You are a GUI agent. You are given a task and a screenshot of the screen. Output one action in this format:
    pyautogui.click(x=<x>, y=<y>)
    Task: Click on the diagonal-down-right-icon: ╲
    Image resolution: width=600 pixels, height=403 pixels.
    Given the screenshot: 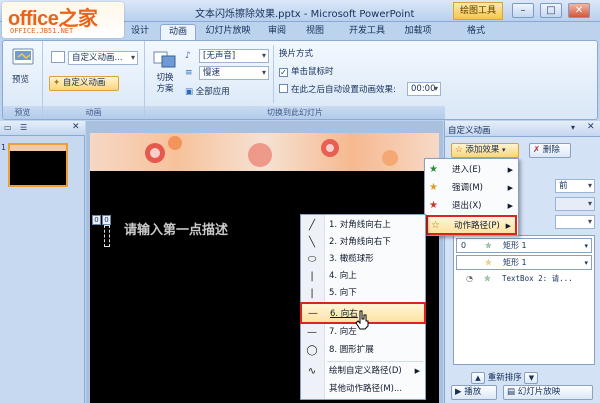 What is the action you would take?
    pyautogui.click(x=312, y=242)
    